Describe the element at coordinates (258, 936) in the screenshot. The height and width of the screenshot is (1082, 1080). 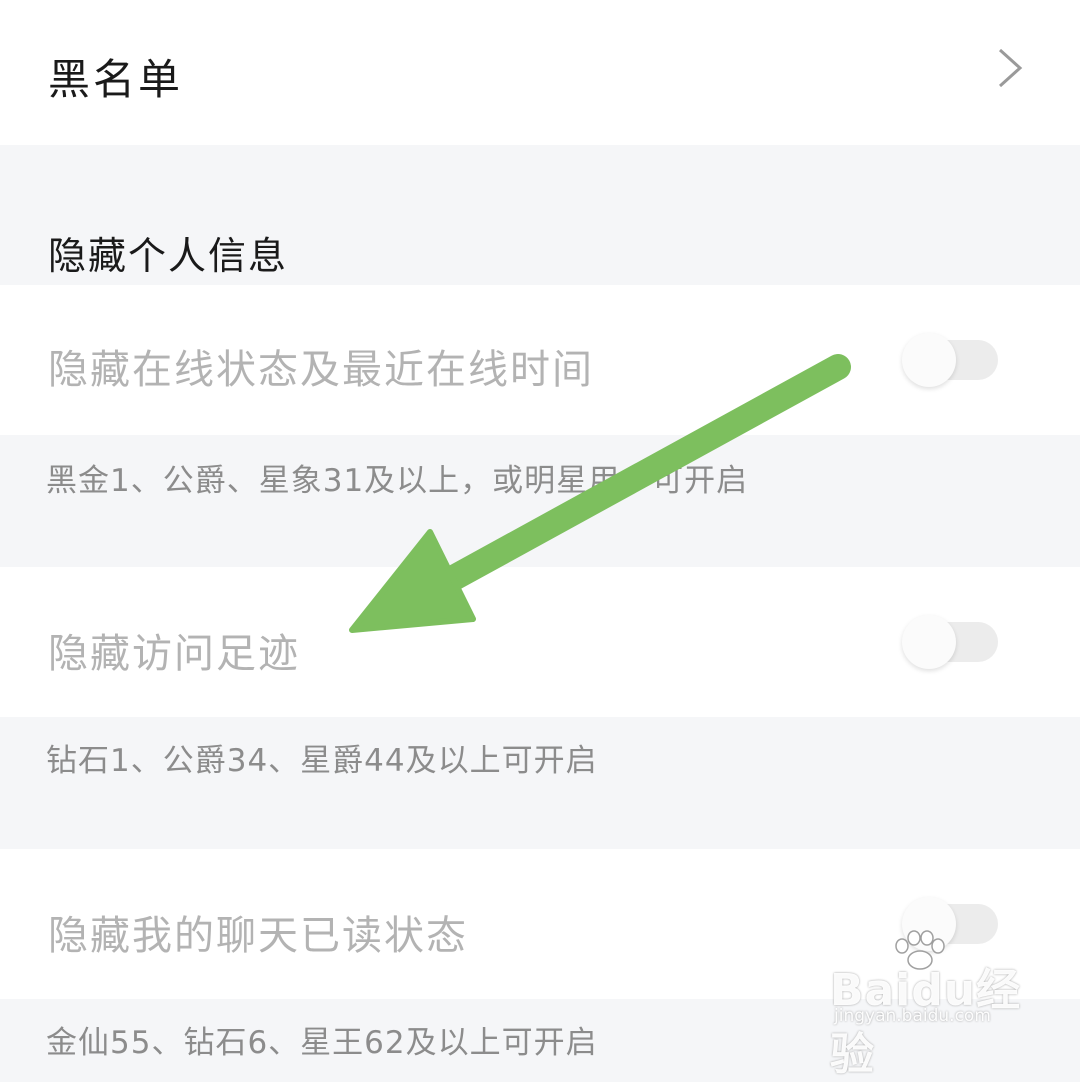
I see `setting-label: 隐藏我的聊天已读状态` at that location.